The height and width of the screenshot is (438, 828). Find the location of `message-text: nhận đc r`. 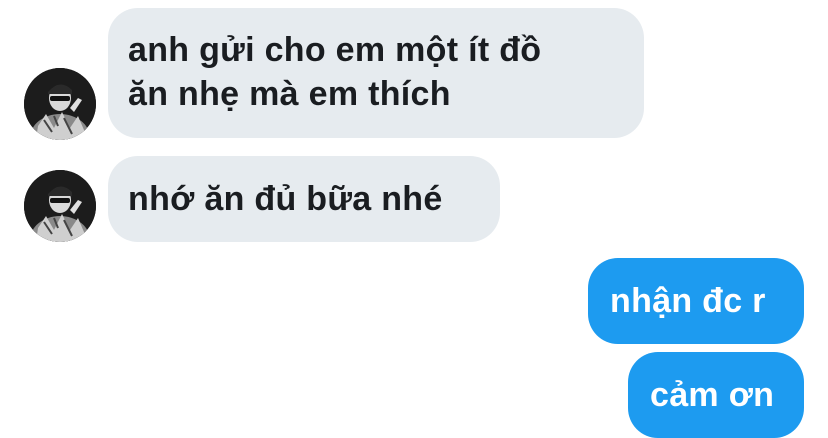

message-text: nhận đc r is located at coordinates (688, 301).